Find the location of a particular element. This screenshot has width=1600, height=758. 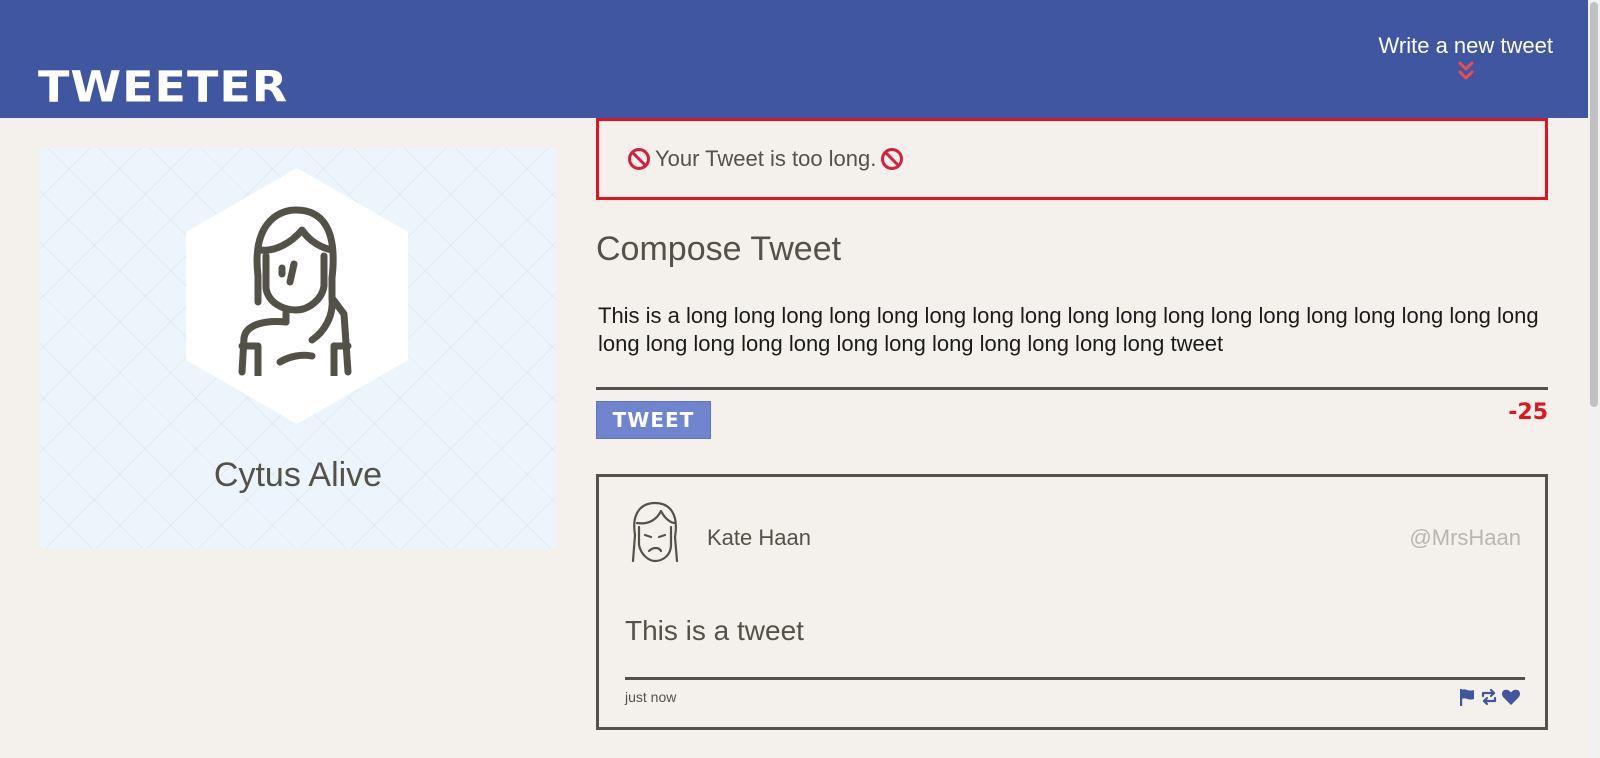

write-new-tweet-label: Write a new tweet is located at coordinates (1465, 45).